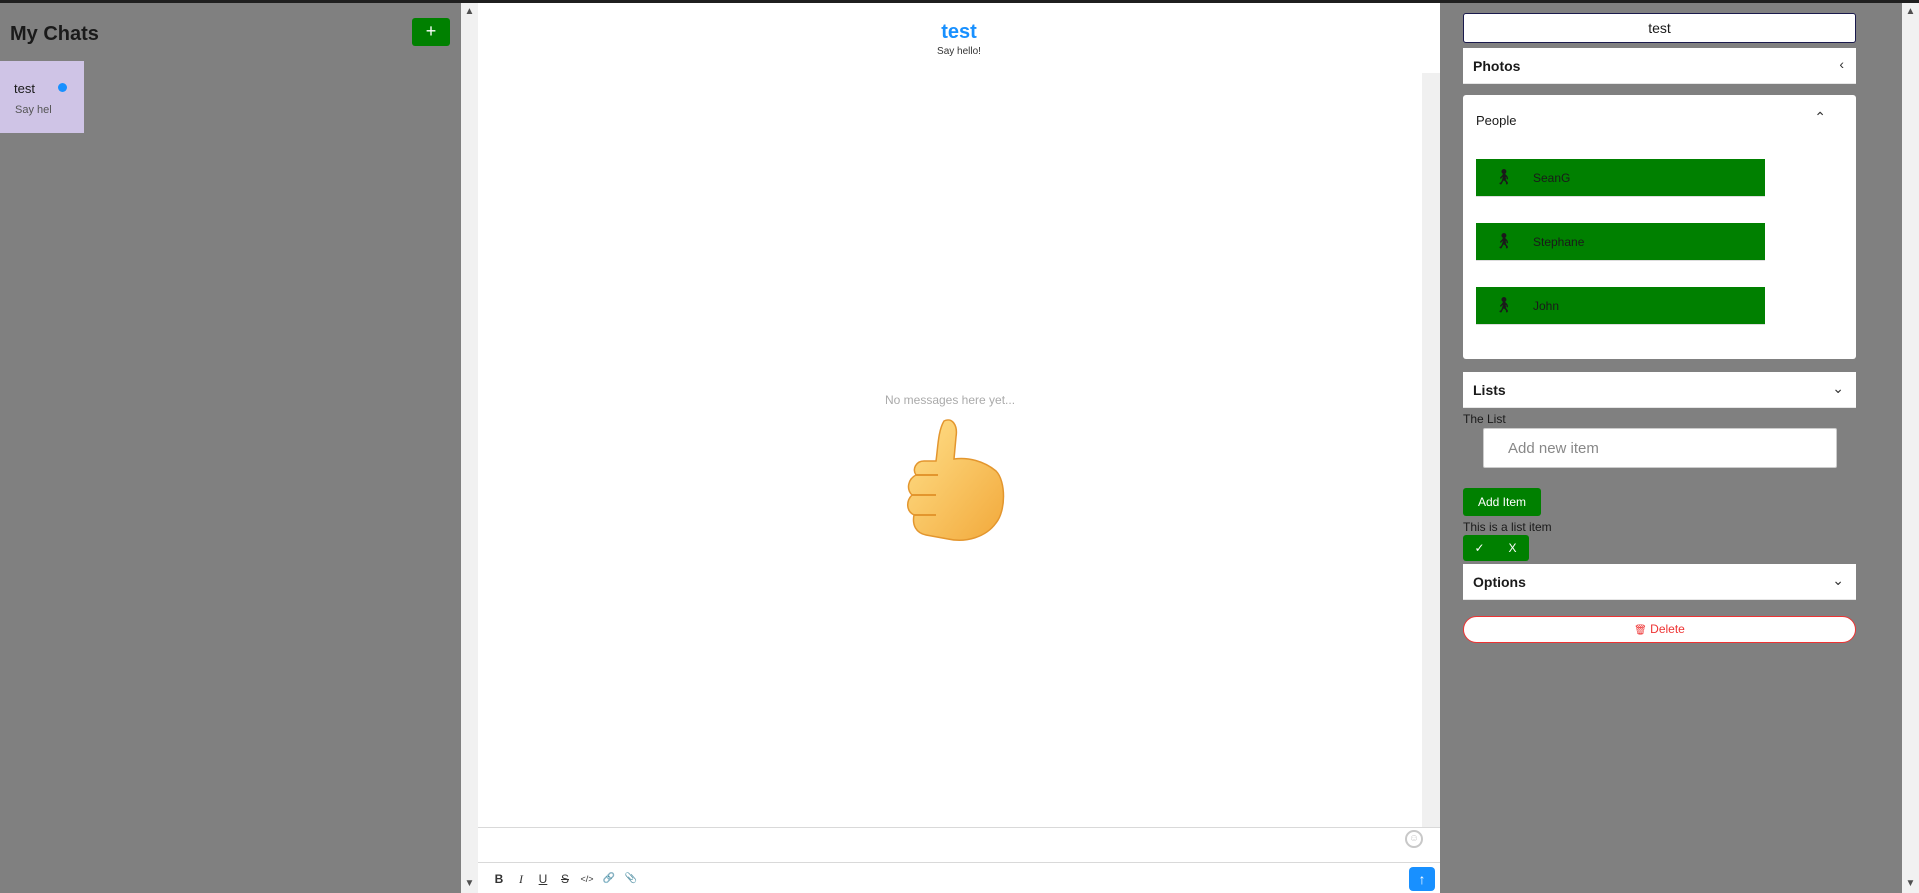  What do you see at coordinates (1489, 390) in the screenshot?
I see `lists-section-label: Lists` at bounding box center [1489, 390].